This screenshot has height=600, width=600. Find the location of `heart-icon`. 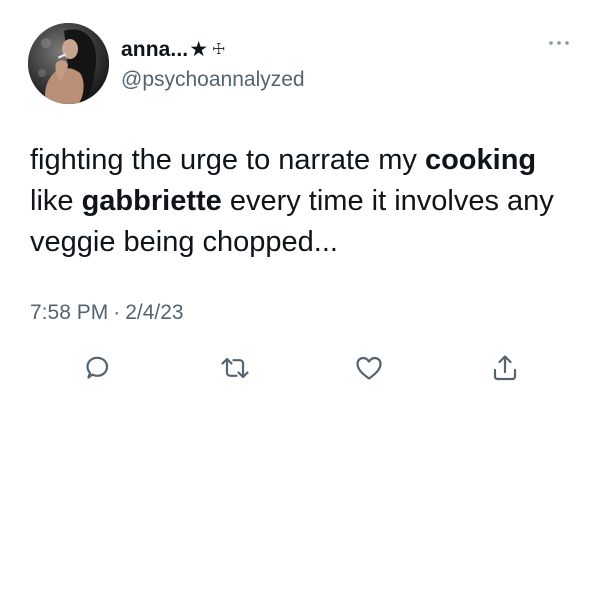

heart-icon is located at coordinates (369, 368).